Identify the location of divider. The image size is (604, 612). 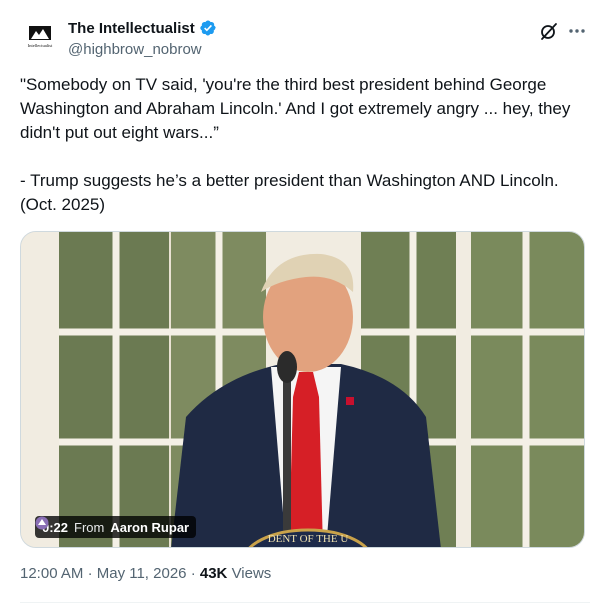
(305, 602).